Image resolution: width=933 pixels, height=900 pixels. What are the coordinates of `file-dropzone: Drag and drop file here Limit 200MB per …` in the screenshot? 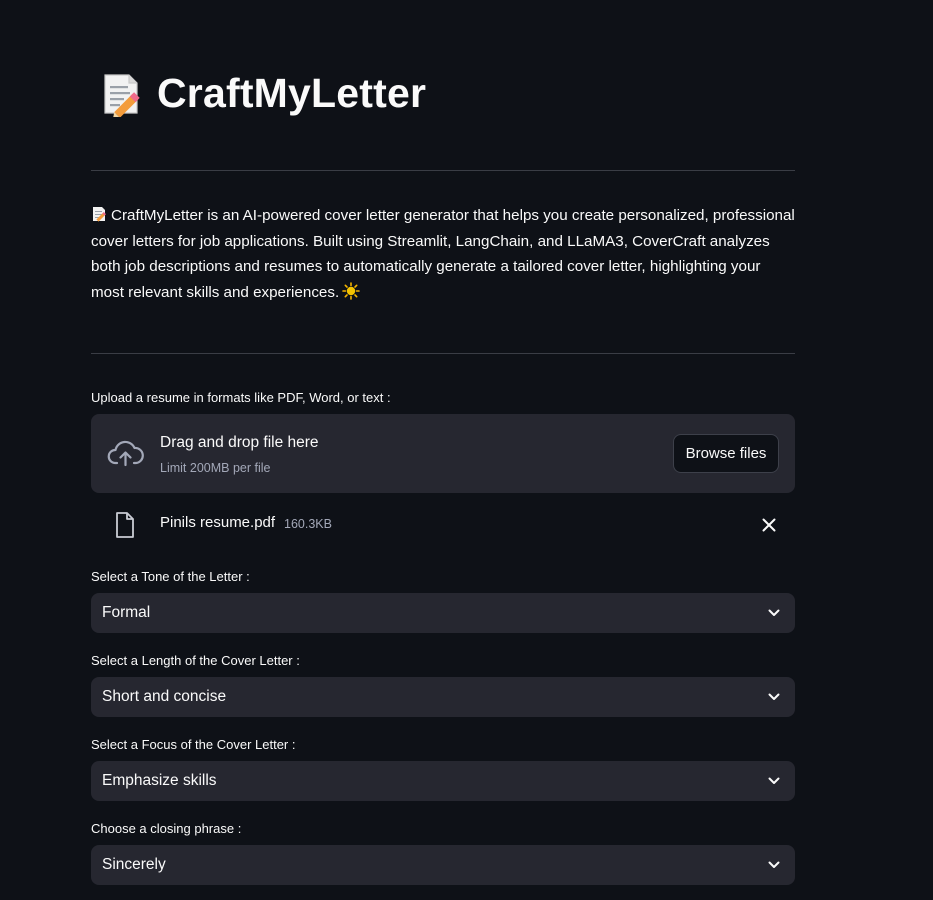 It's located at (443, 453).